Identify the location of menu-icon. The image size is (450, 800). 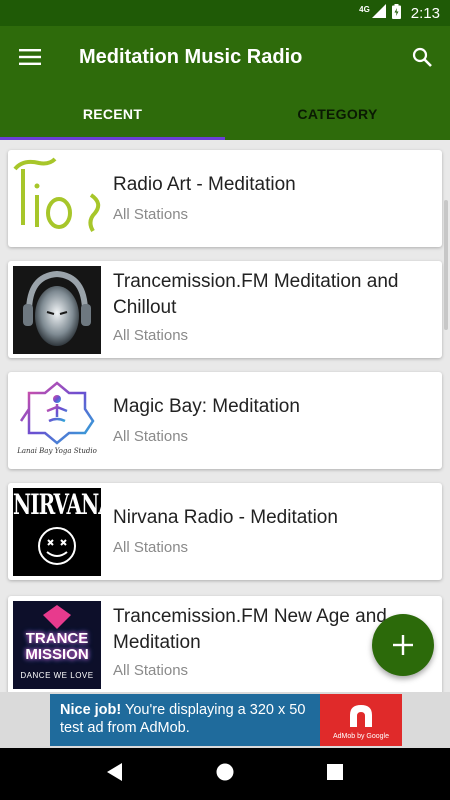
(30, 57).